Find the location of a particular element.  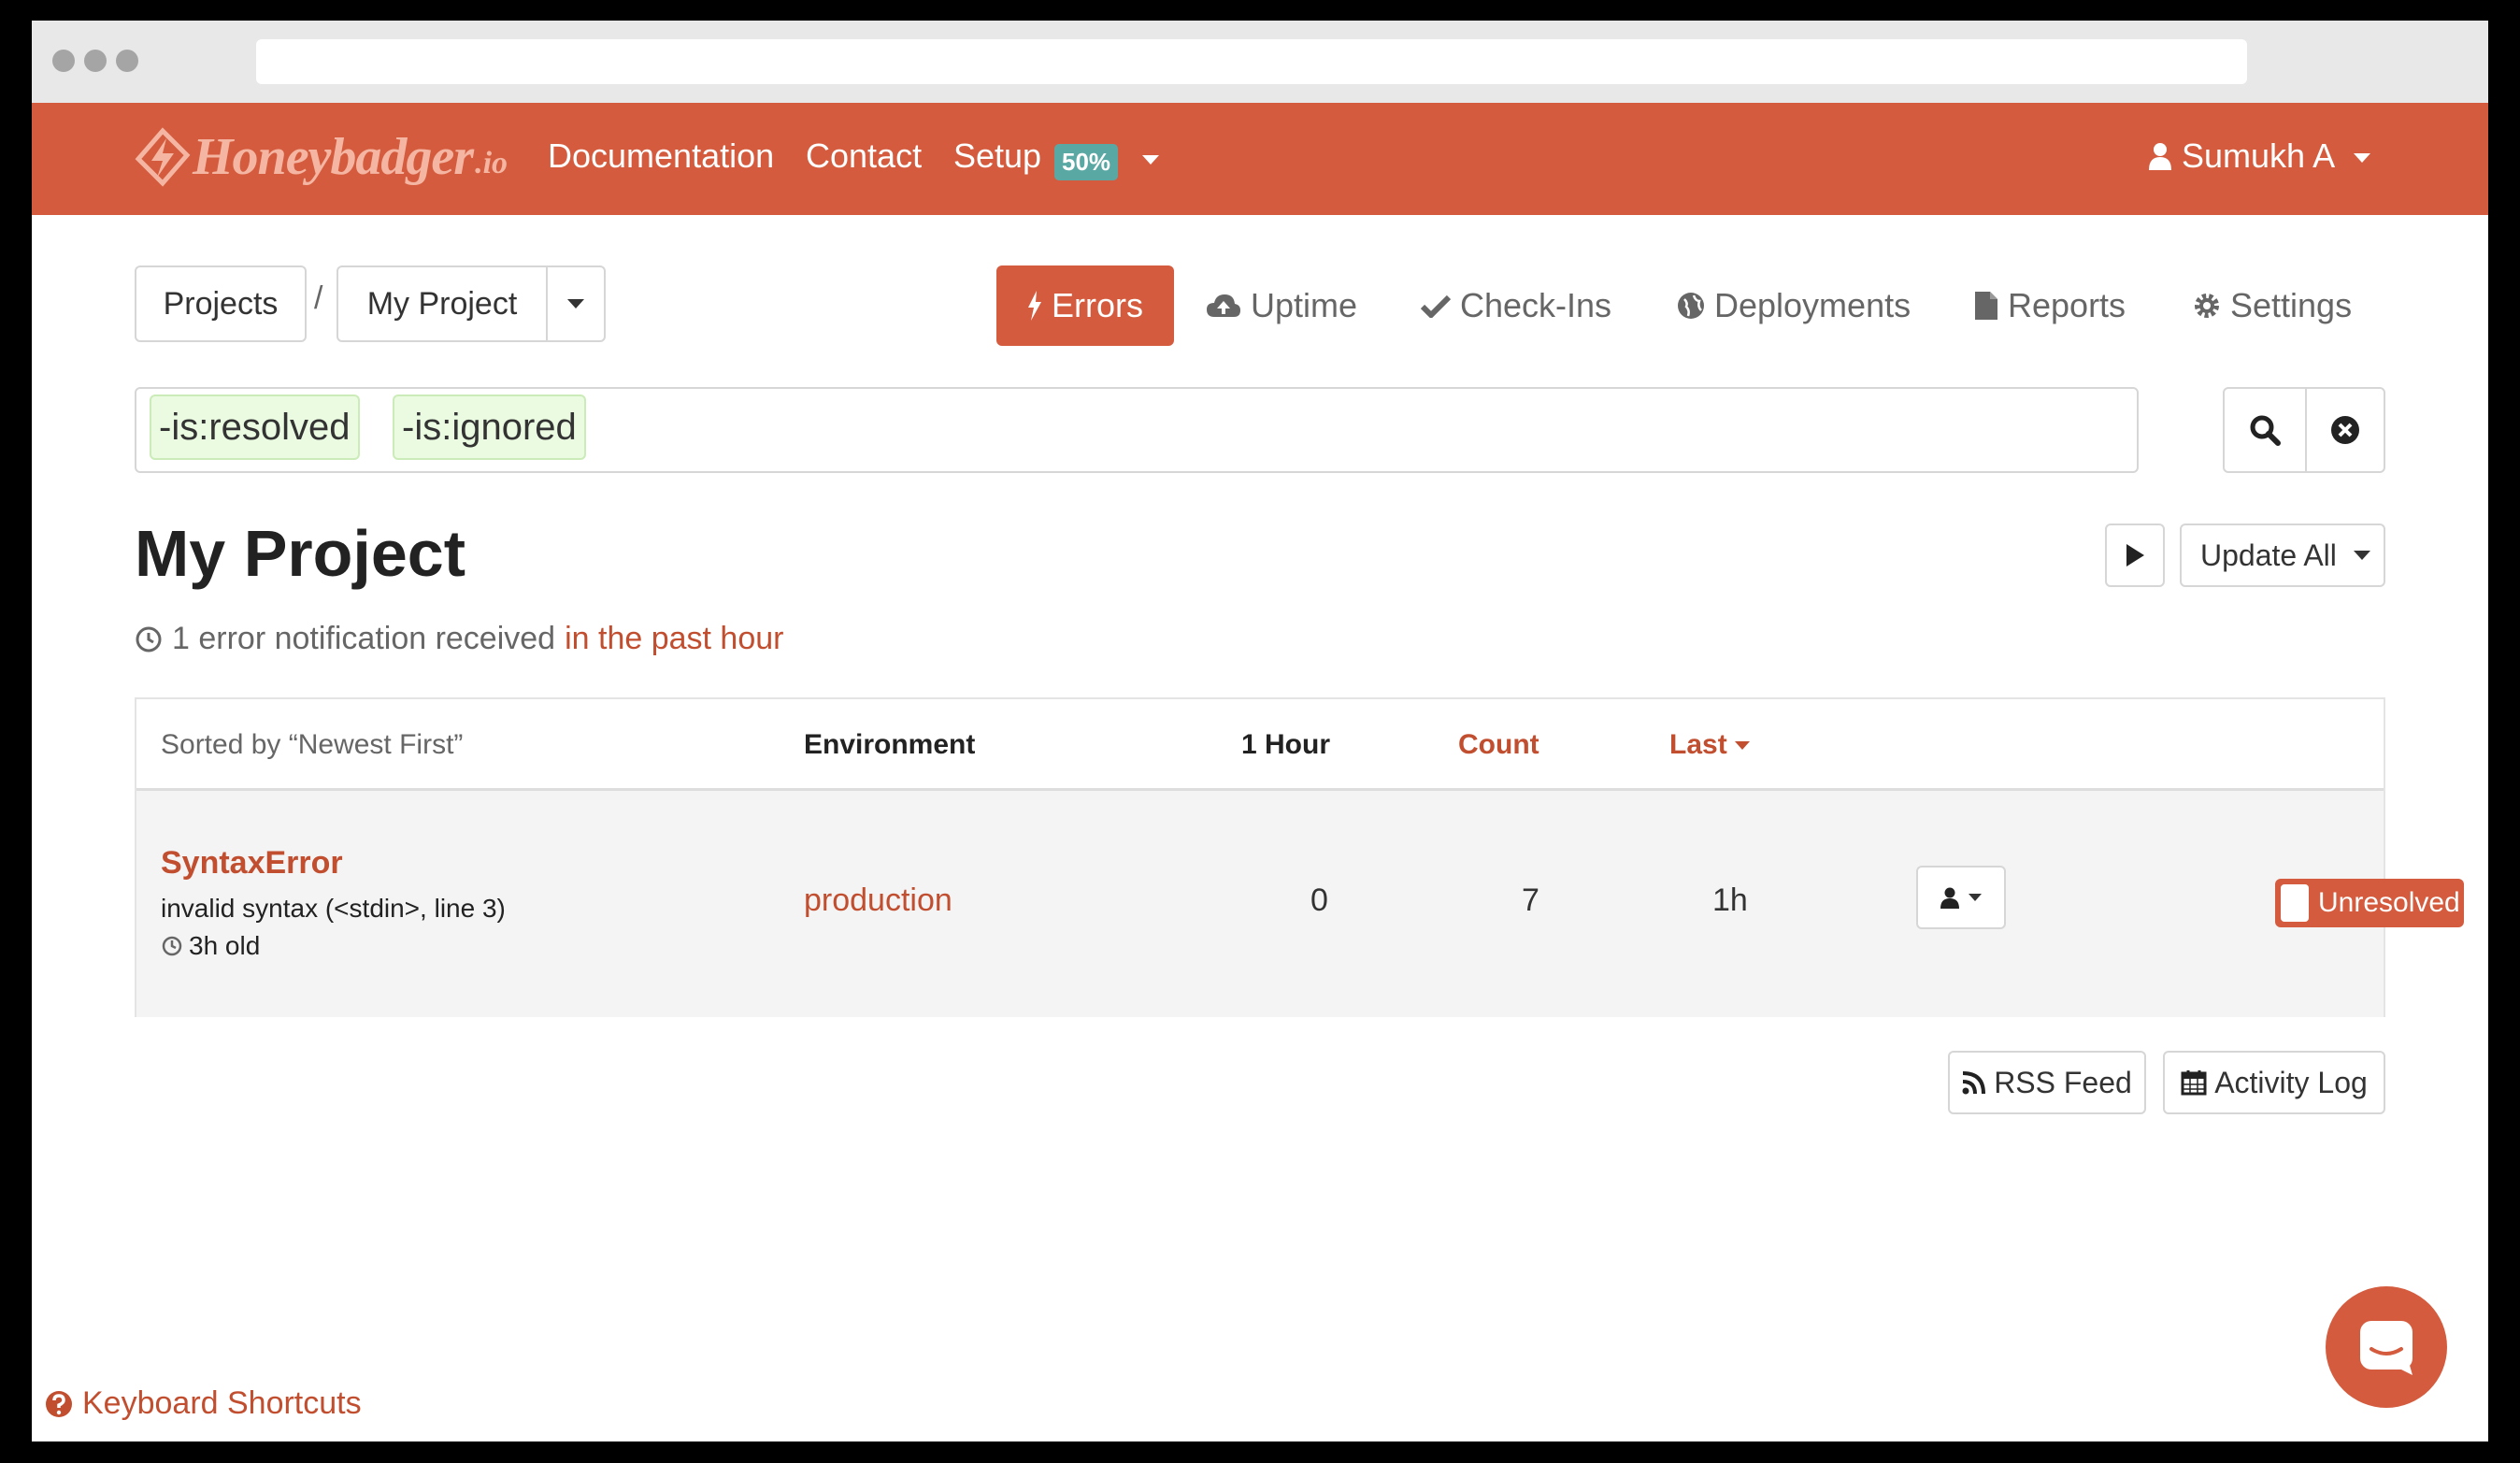

tab-deployments: Deployments is located at coordinates (1794, 305).